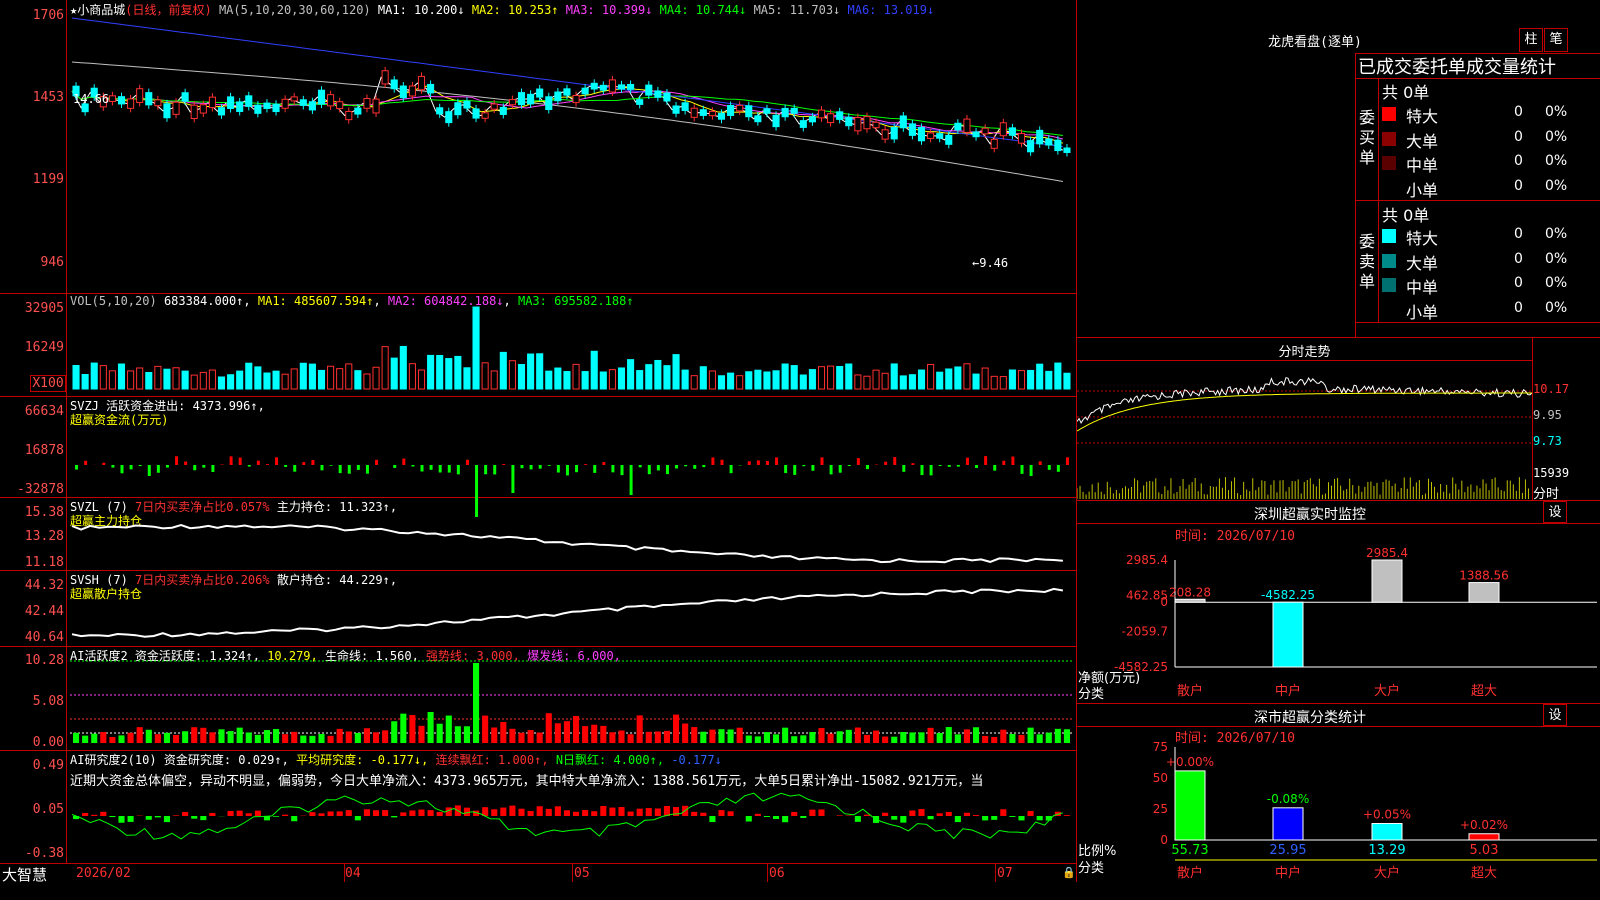 The image size is (1600, 900). Describe the element at coordinates (1145, 631) in the screenshot. I see `sz-monitor-axis-label: -2059.7` at that location.